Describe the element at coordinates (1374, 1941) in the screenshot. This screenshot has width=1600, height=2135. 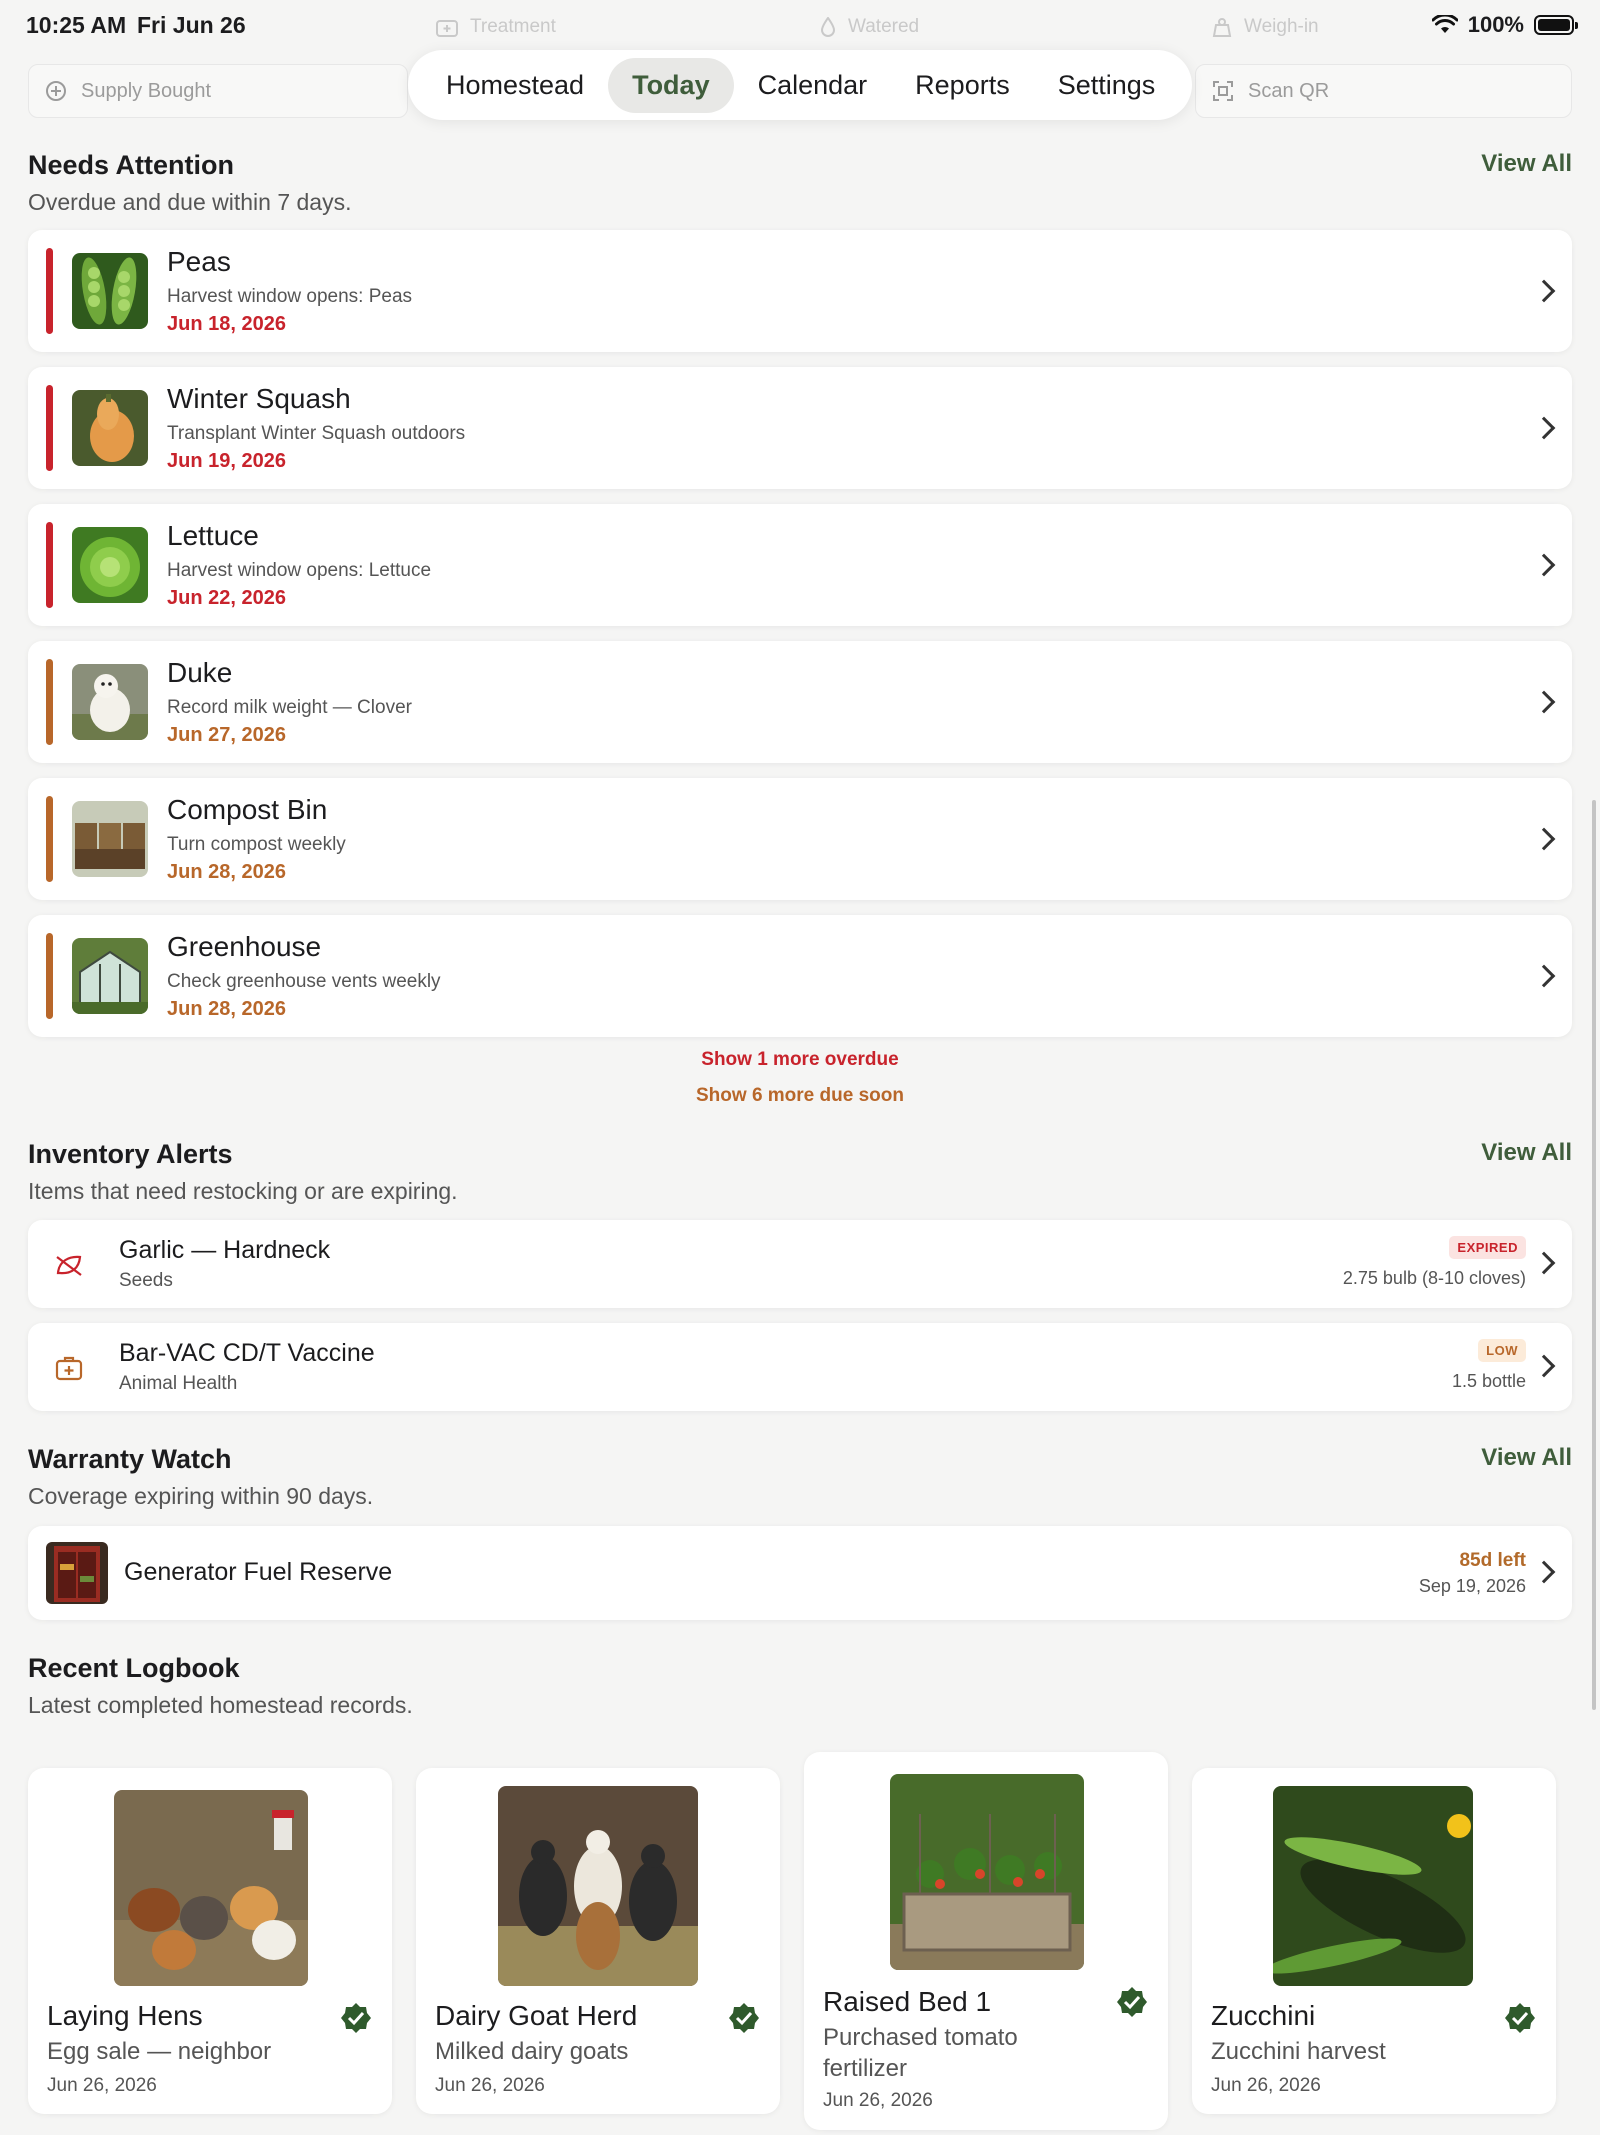
I see `log-card-zucchini: Zucchini Zucchini harvest Jun 26, 2026` at that location.